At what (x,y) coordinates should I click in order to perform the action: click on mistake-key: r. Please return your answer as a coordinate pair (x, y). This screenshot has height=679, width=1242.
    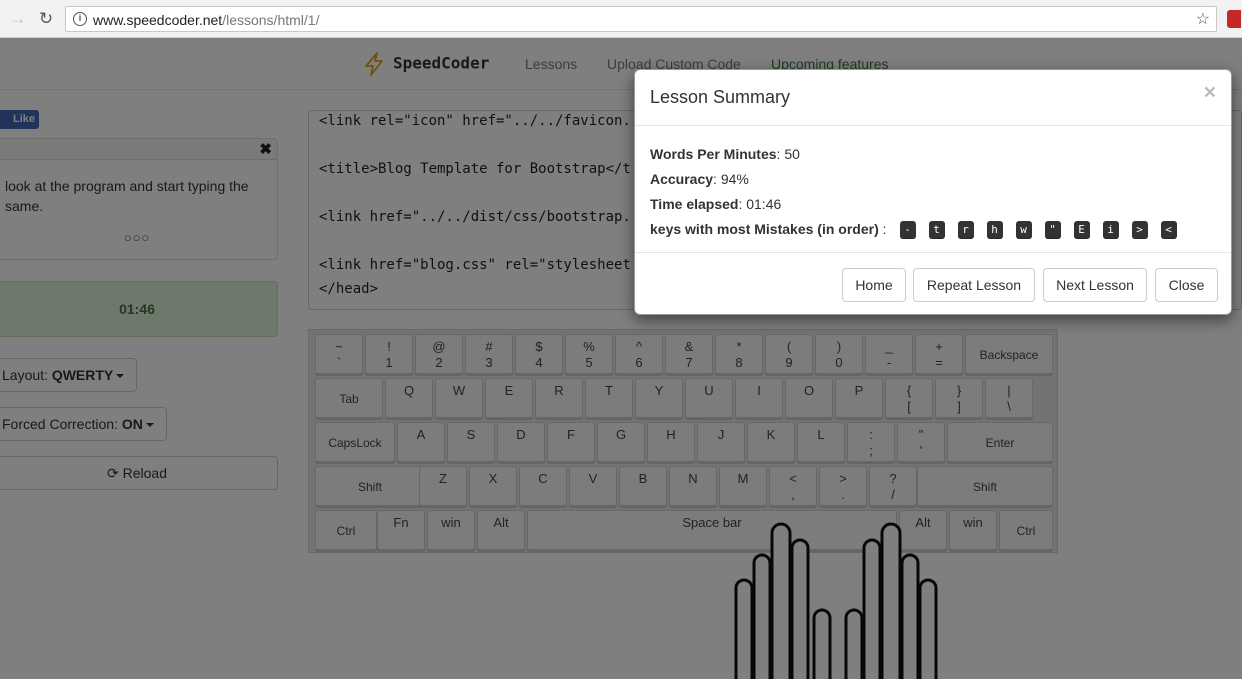
    Looking at the image, I should click on (965, 230).